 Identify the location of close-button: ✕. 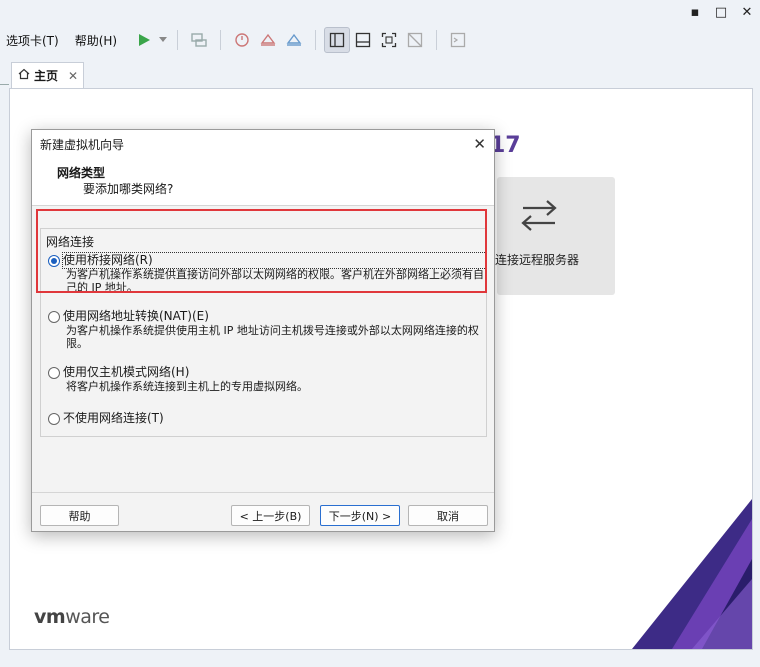
(747, 12).